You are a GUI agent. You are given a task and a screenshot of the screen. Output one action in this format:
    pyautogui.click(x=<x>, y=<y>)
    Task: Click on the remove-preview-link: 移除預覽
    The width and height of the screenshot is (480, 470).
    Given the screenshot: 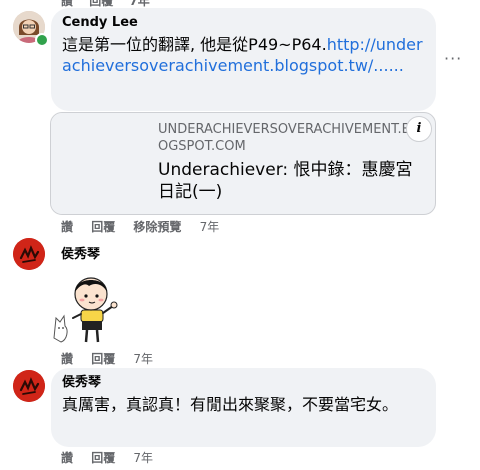 What is the action you would take?
    pyautogui.click(x=157, y=227)
    